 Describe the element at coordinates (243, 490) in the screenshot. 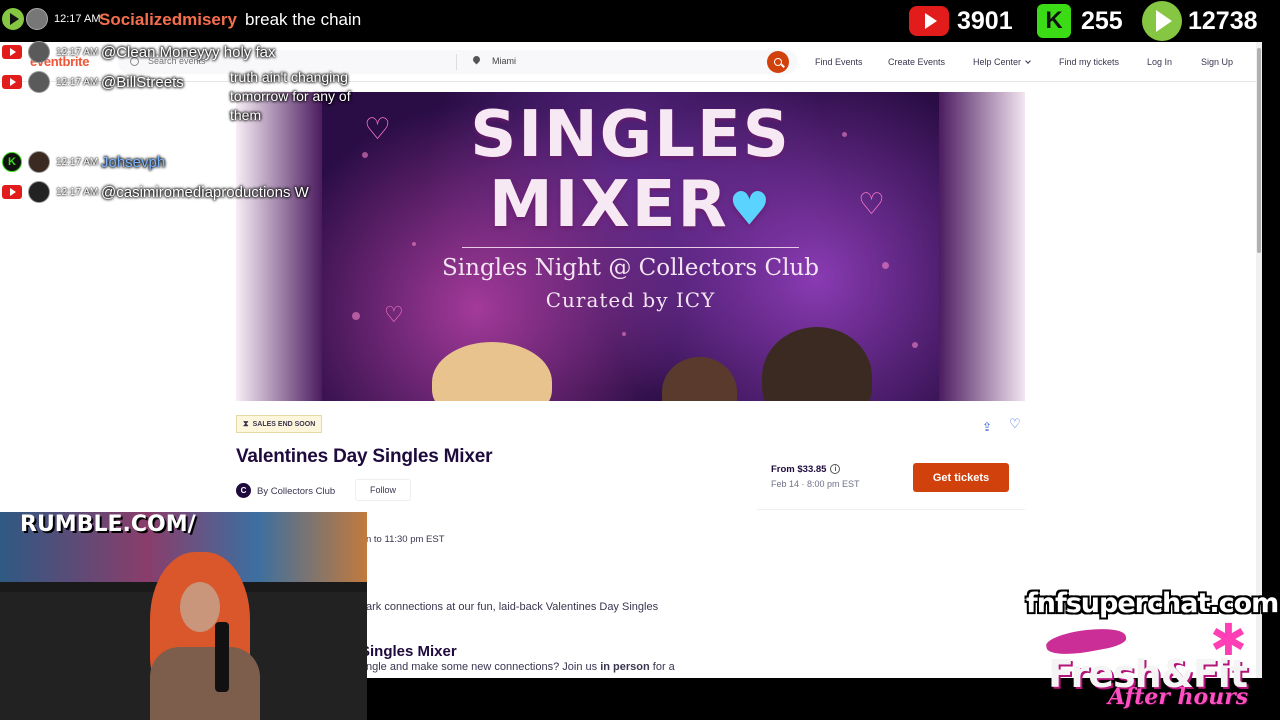

I see `organizer-avatar: C` at that location.